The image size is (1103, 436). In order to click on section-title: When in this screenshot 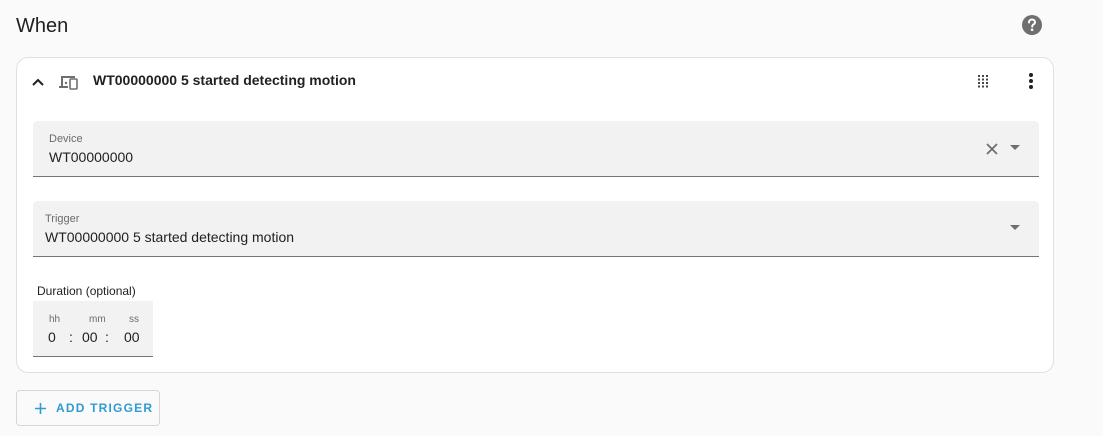, I will do `click(42, 26)`.